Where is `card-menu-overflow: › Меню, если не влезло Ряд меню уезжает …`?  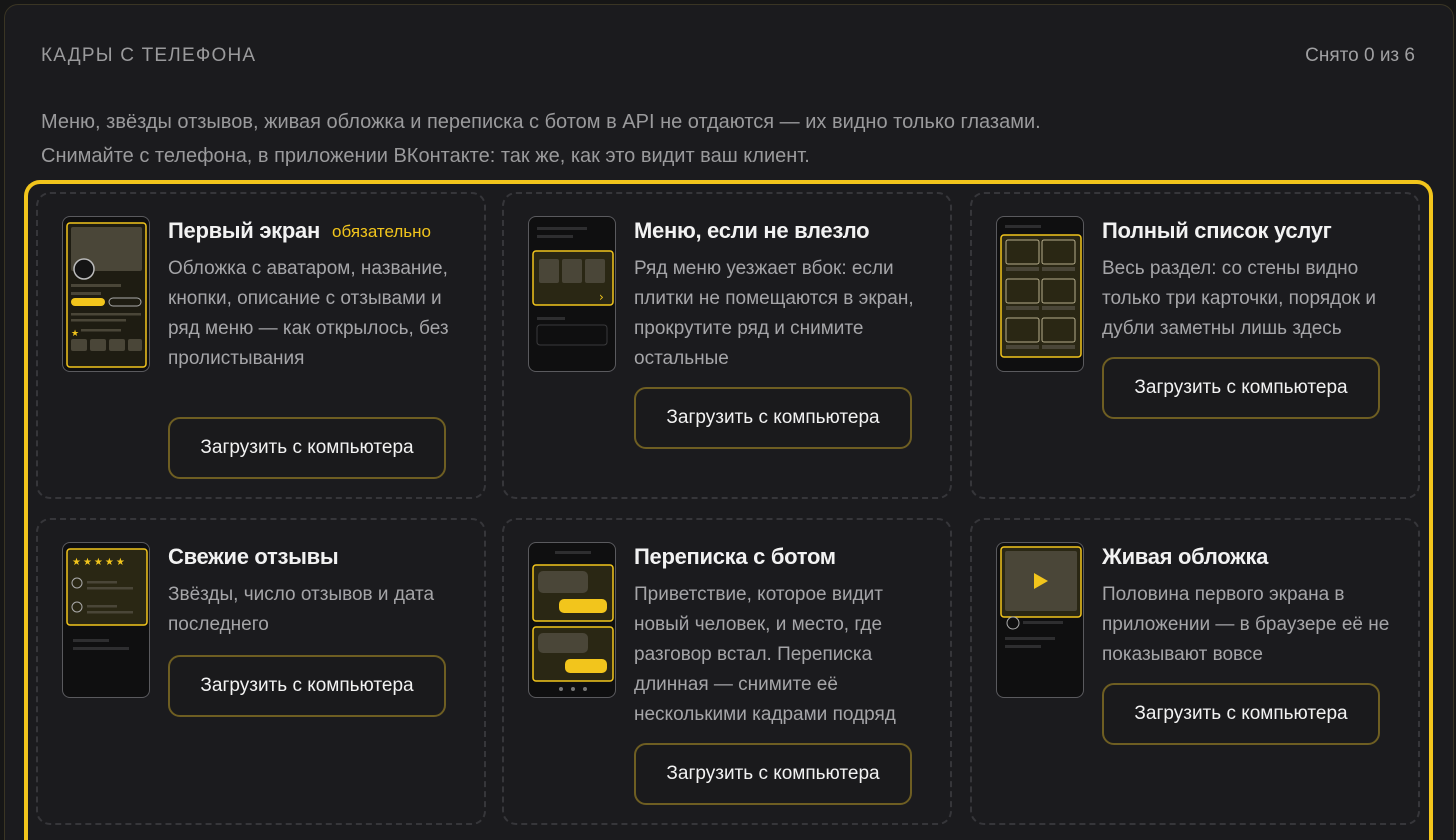 card-menu-overflow: › Меню, если не влезло Ряд меню уезжает … is located at coordinates (727, 345).